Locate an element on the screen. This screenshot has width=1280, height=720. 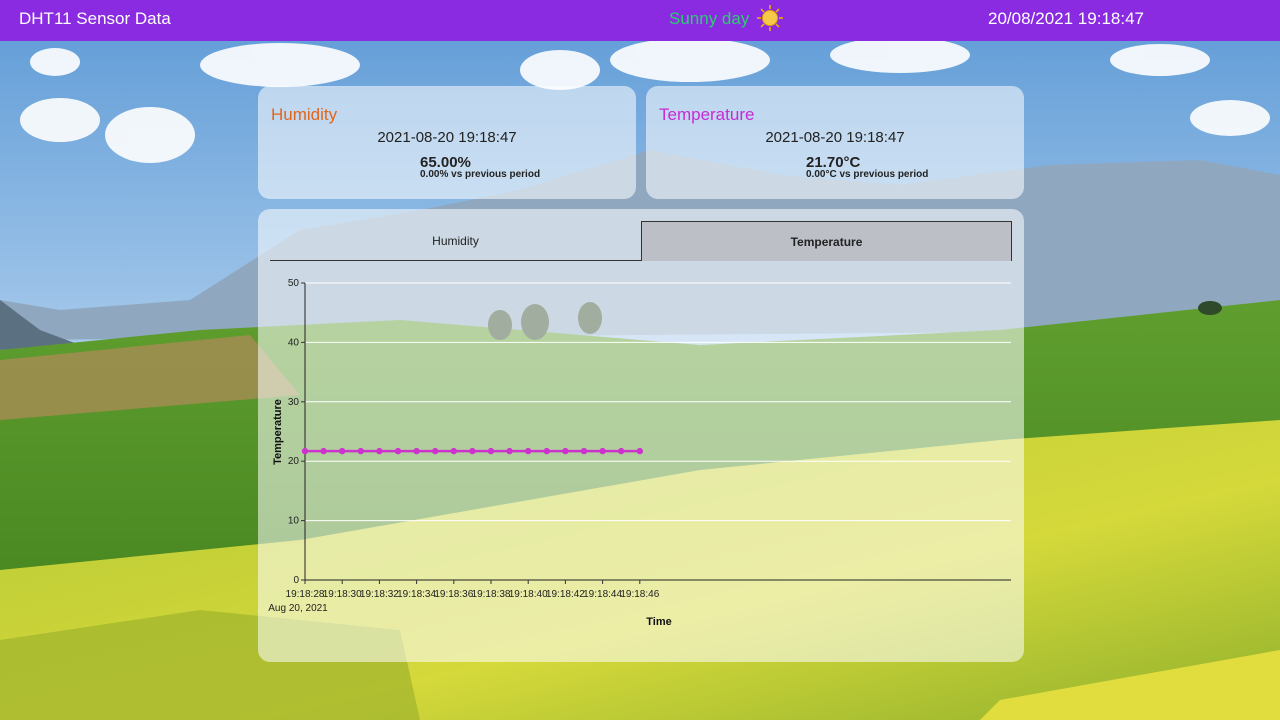
y-axis-label: Temperature is located at coordinates (278, 432).